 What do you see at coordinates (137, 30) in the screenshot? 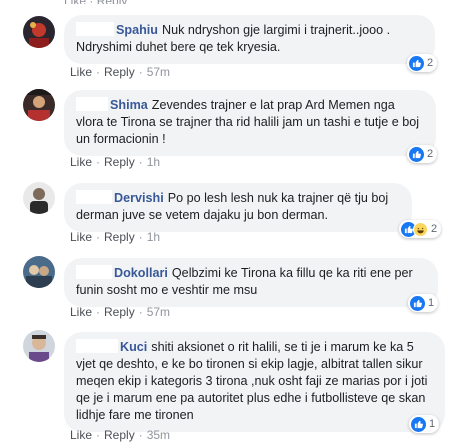
I see `comment-author: Spahiu` at bounding box center [137, 30].